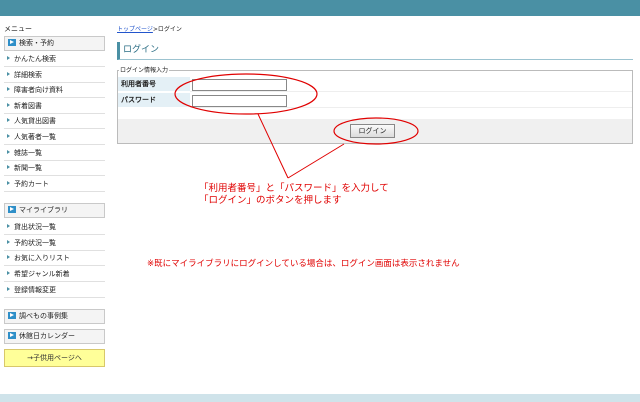 The width and height of the screenshot is (640, 402). What do you see at coordinates (31, 184) in the screenshot?
I see `menu-item-label: 予約カート` at bounding box center [31, 184].